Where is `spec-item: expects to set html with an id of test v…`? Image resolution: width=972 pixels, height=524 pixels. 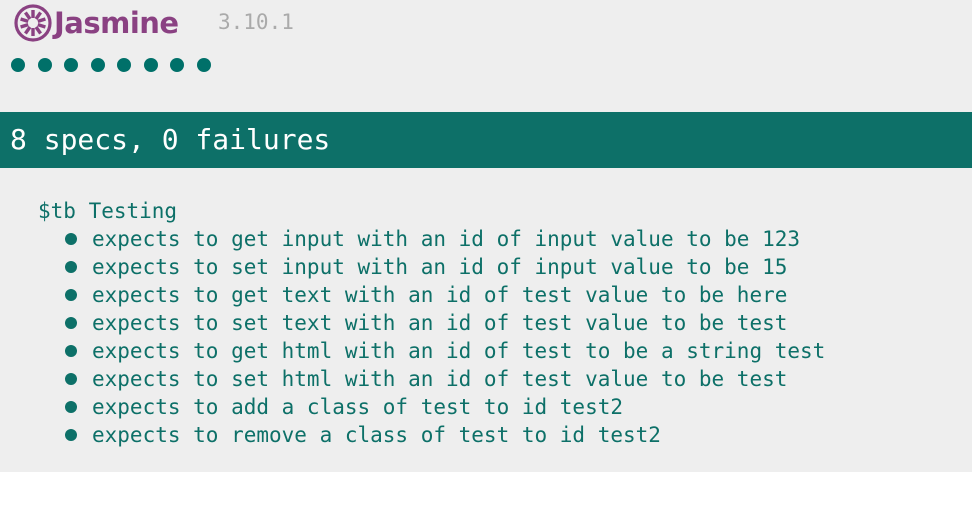 spec-item: expects to set html with an id of test v… is located at coordinates (445, 379).